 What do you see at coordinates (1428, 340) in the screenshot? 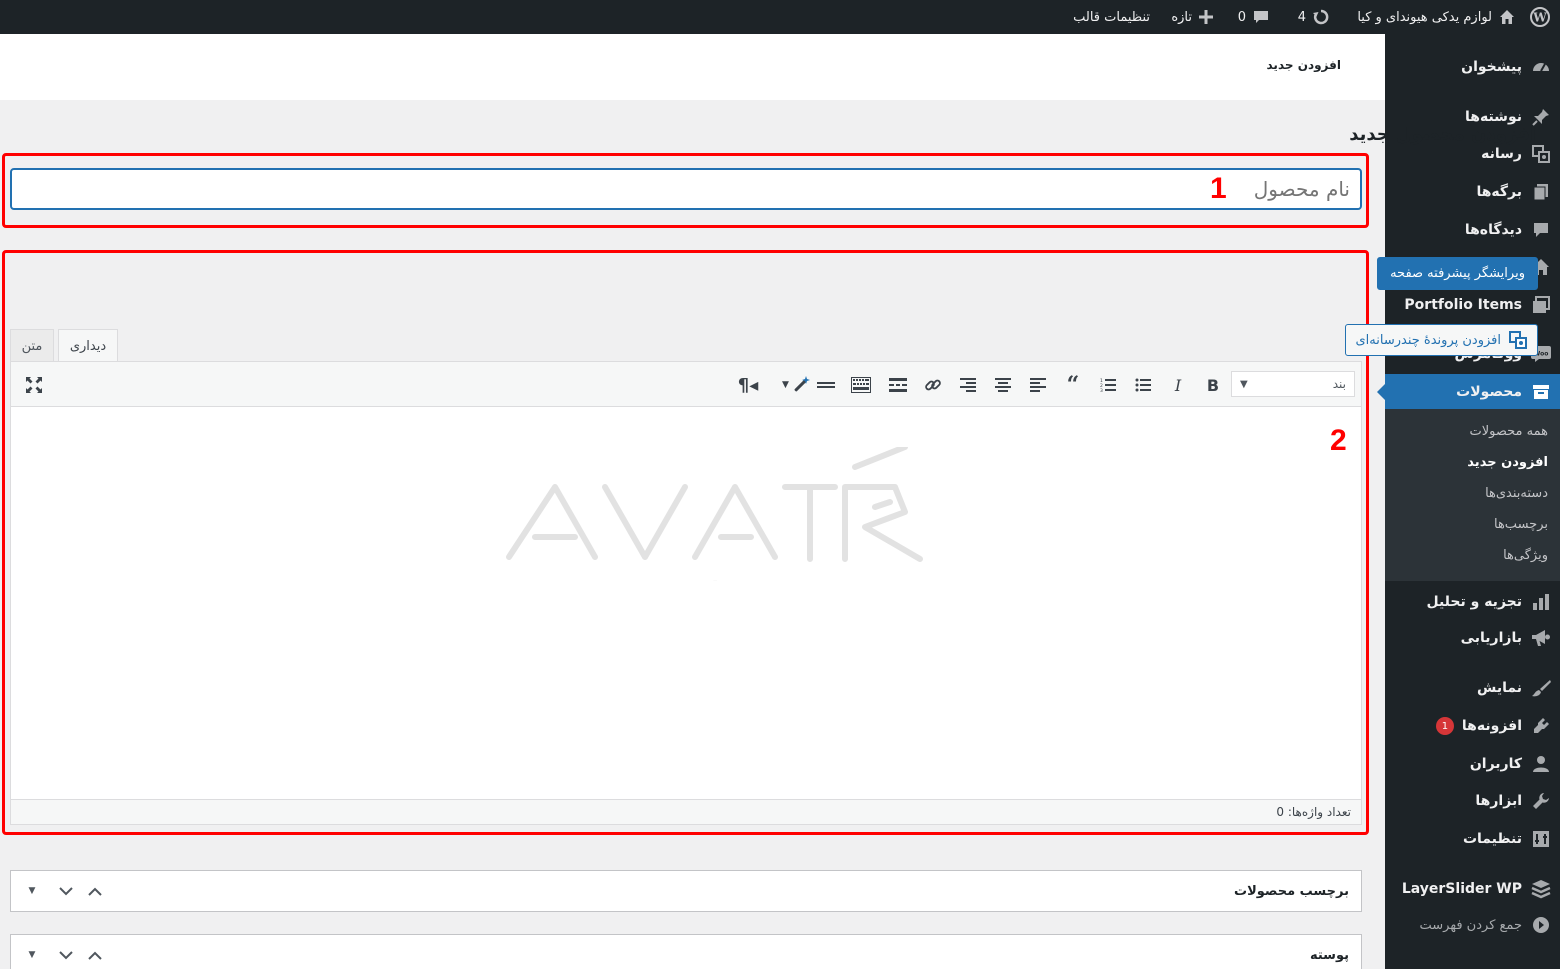
I see `add-media-label: افزودن پروندهٔ چندرسانه‌ای` at bounding box center [1428, 340].